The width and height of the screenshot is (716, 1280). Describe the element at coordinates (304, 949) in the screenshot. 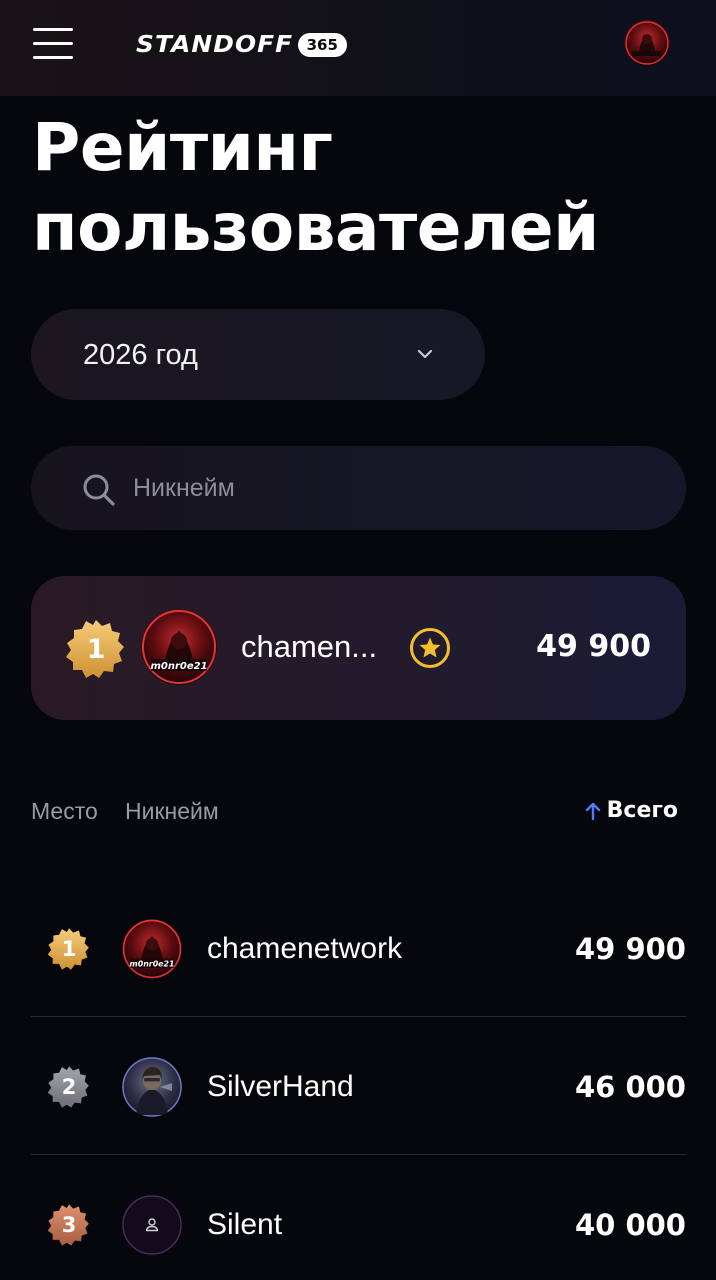

I see `row-nickname: chamenetwork` at that location.